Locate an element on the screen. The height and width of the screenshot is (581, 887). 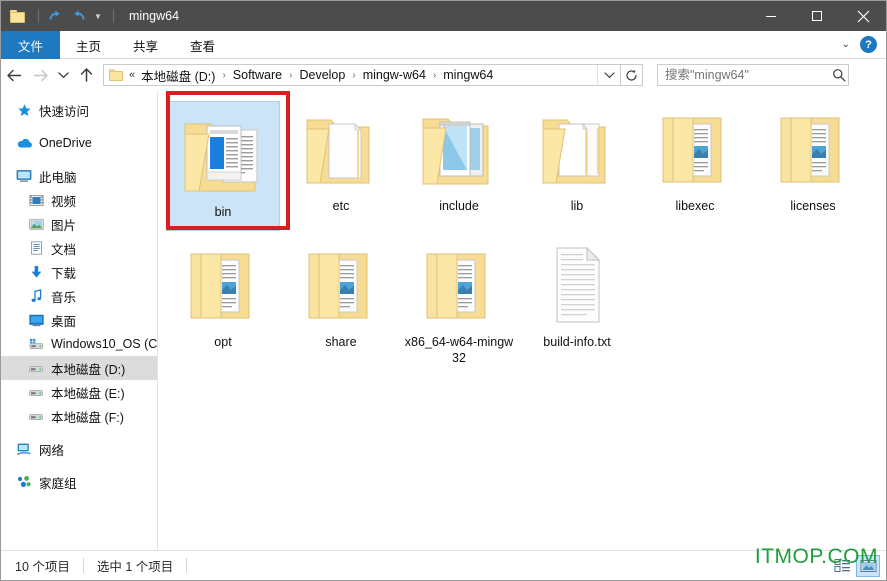
file-item-x86-64-w64-mingw32: x86_64-w64-mingw32 is located at coordinates (459, 299).